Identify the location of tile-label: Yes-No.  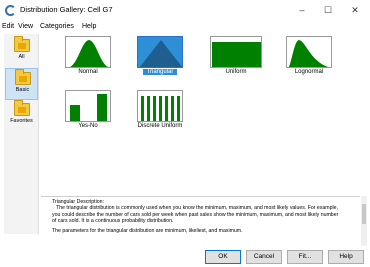
(88, 126).